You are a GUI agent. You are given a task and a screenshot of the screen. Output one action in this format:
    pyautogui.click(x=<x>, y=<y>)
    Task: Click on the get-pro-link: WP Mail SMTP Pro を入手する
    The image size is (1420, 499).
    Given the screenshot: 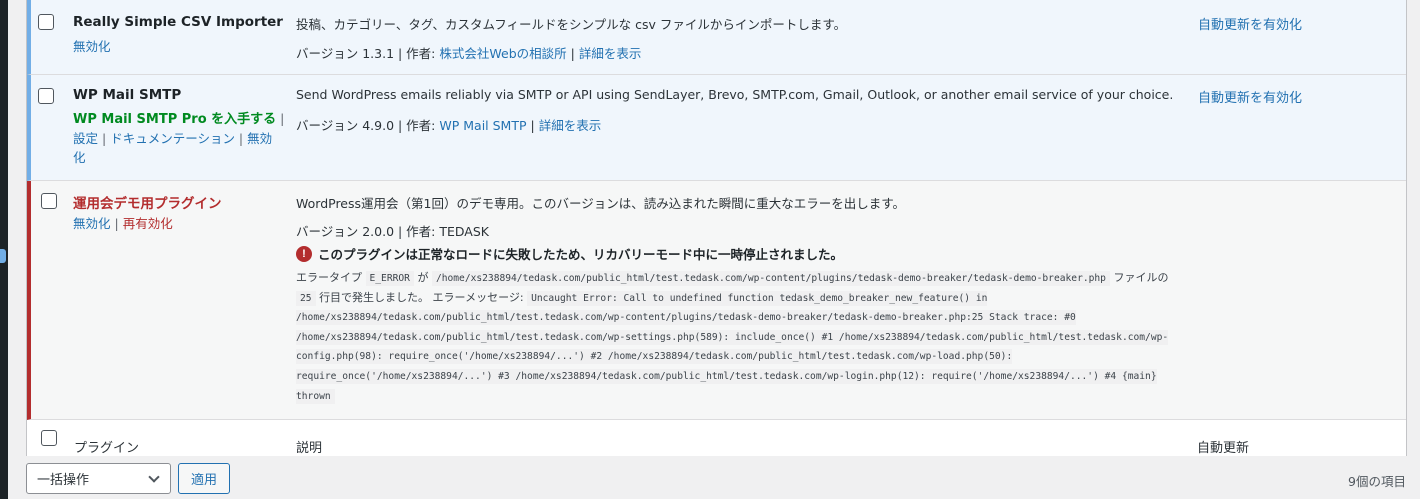 What is the action you would take?
    pyautogui.click(x=174, y=119)
    